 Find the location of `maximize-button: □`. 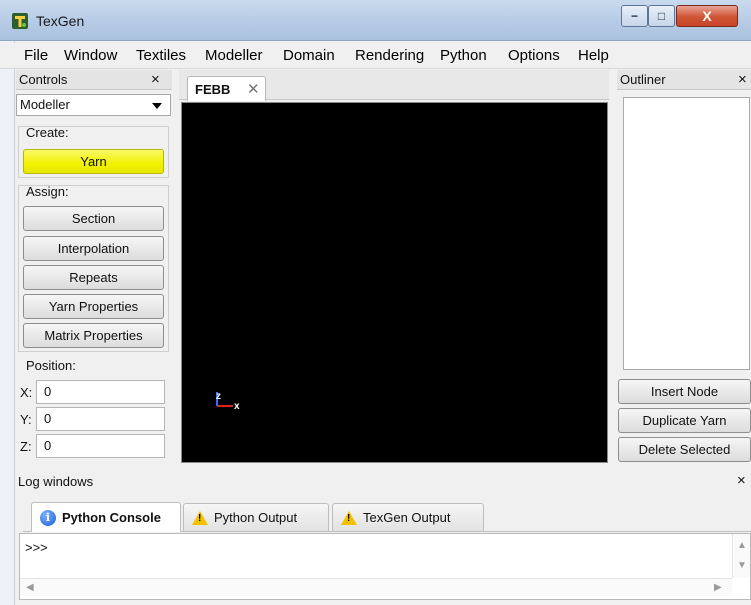

maximize-button: □ is located at coordinates (661, 16).